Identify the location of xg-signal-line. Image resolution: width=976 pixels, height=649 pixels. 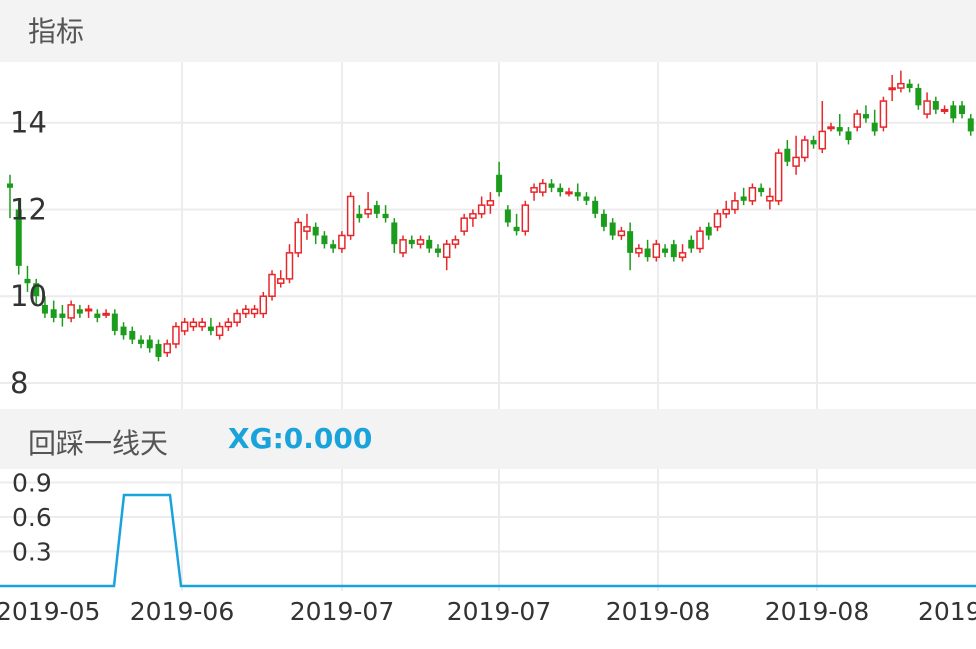
(488, 540).